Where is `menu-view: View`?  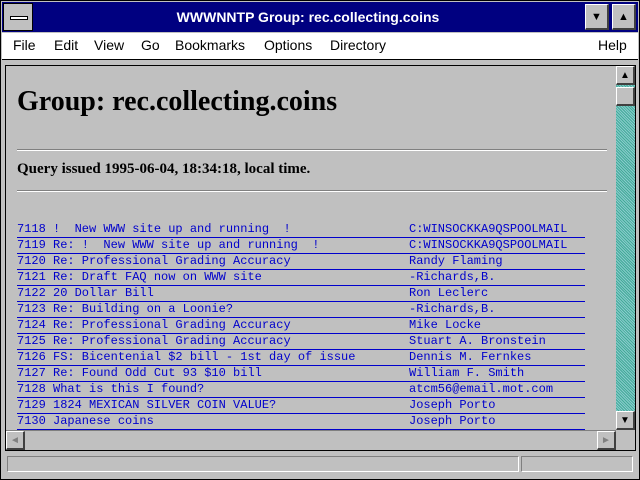 menu-view: View is located at coordinates (109, 45).